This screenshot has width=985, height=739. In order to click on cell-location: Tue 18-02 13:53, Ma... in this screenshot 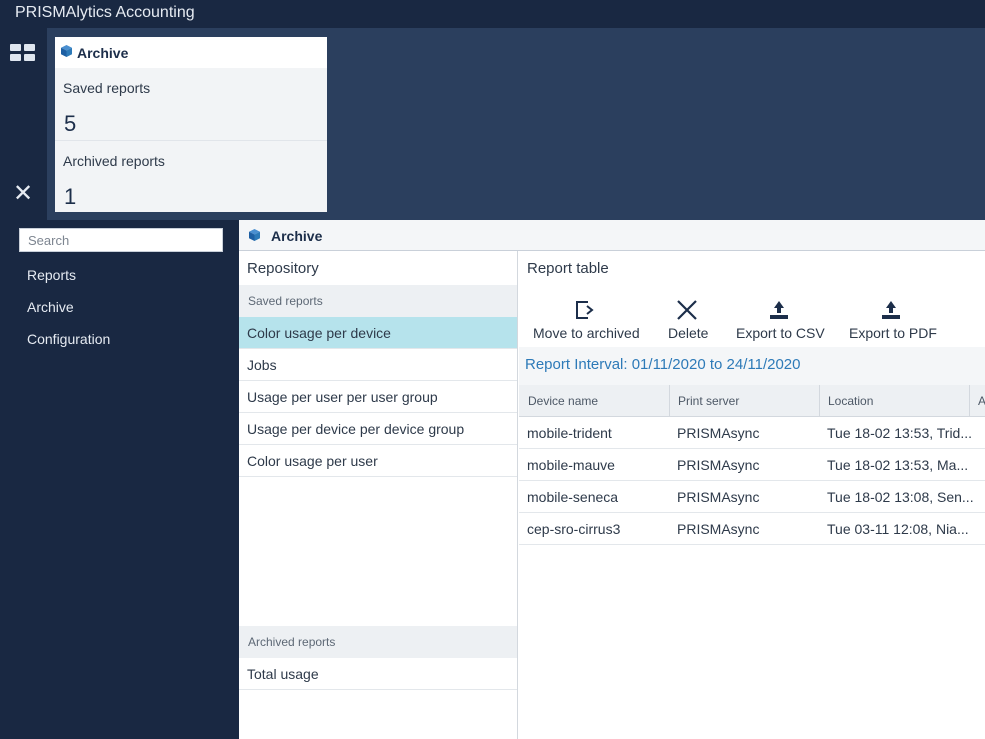, I will do `click(898, 465)`.